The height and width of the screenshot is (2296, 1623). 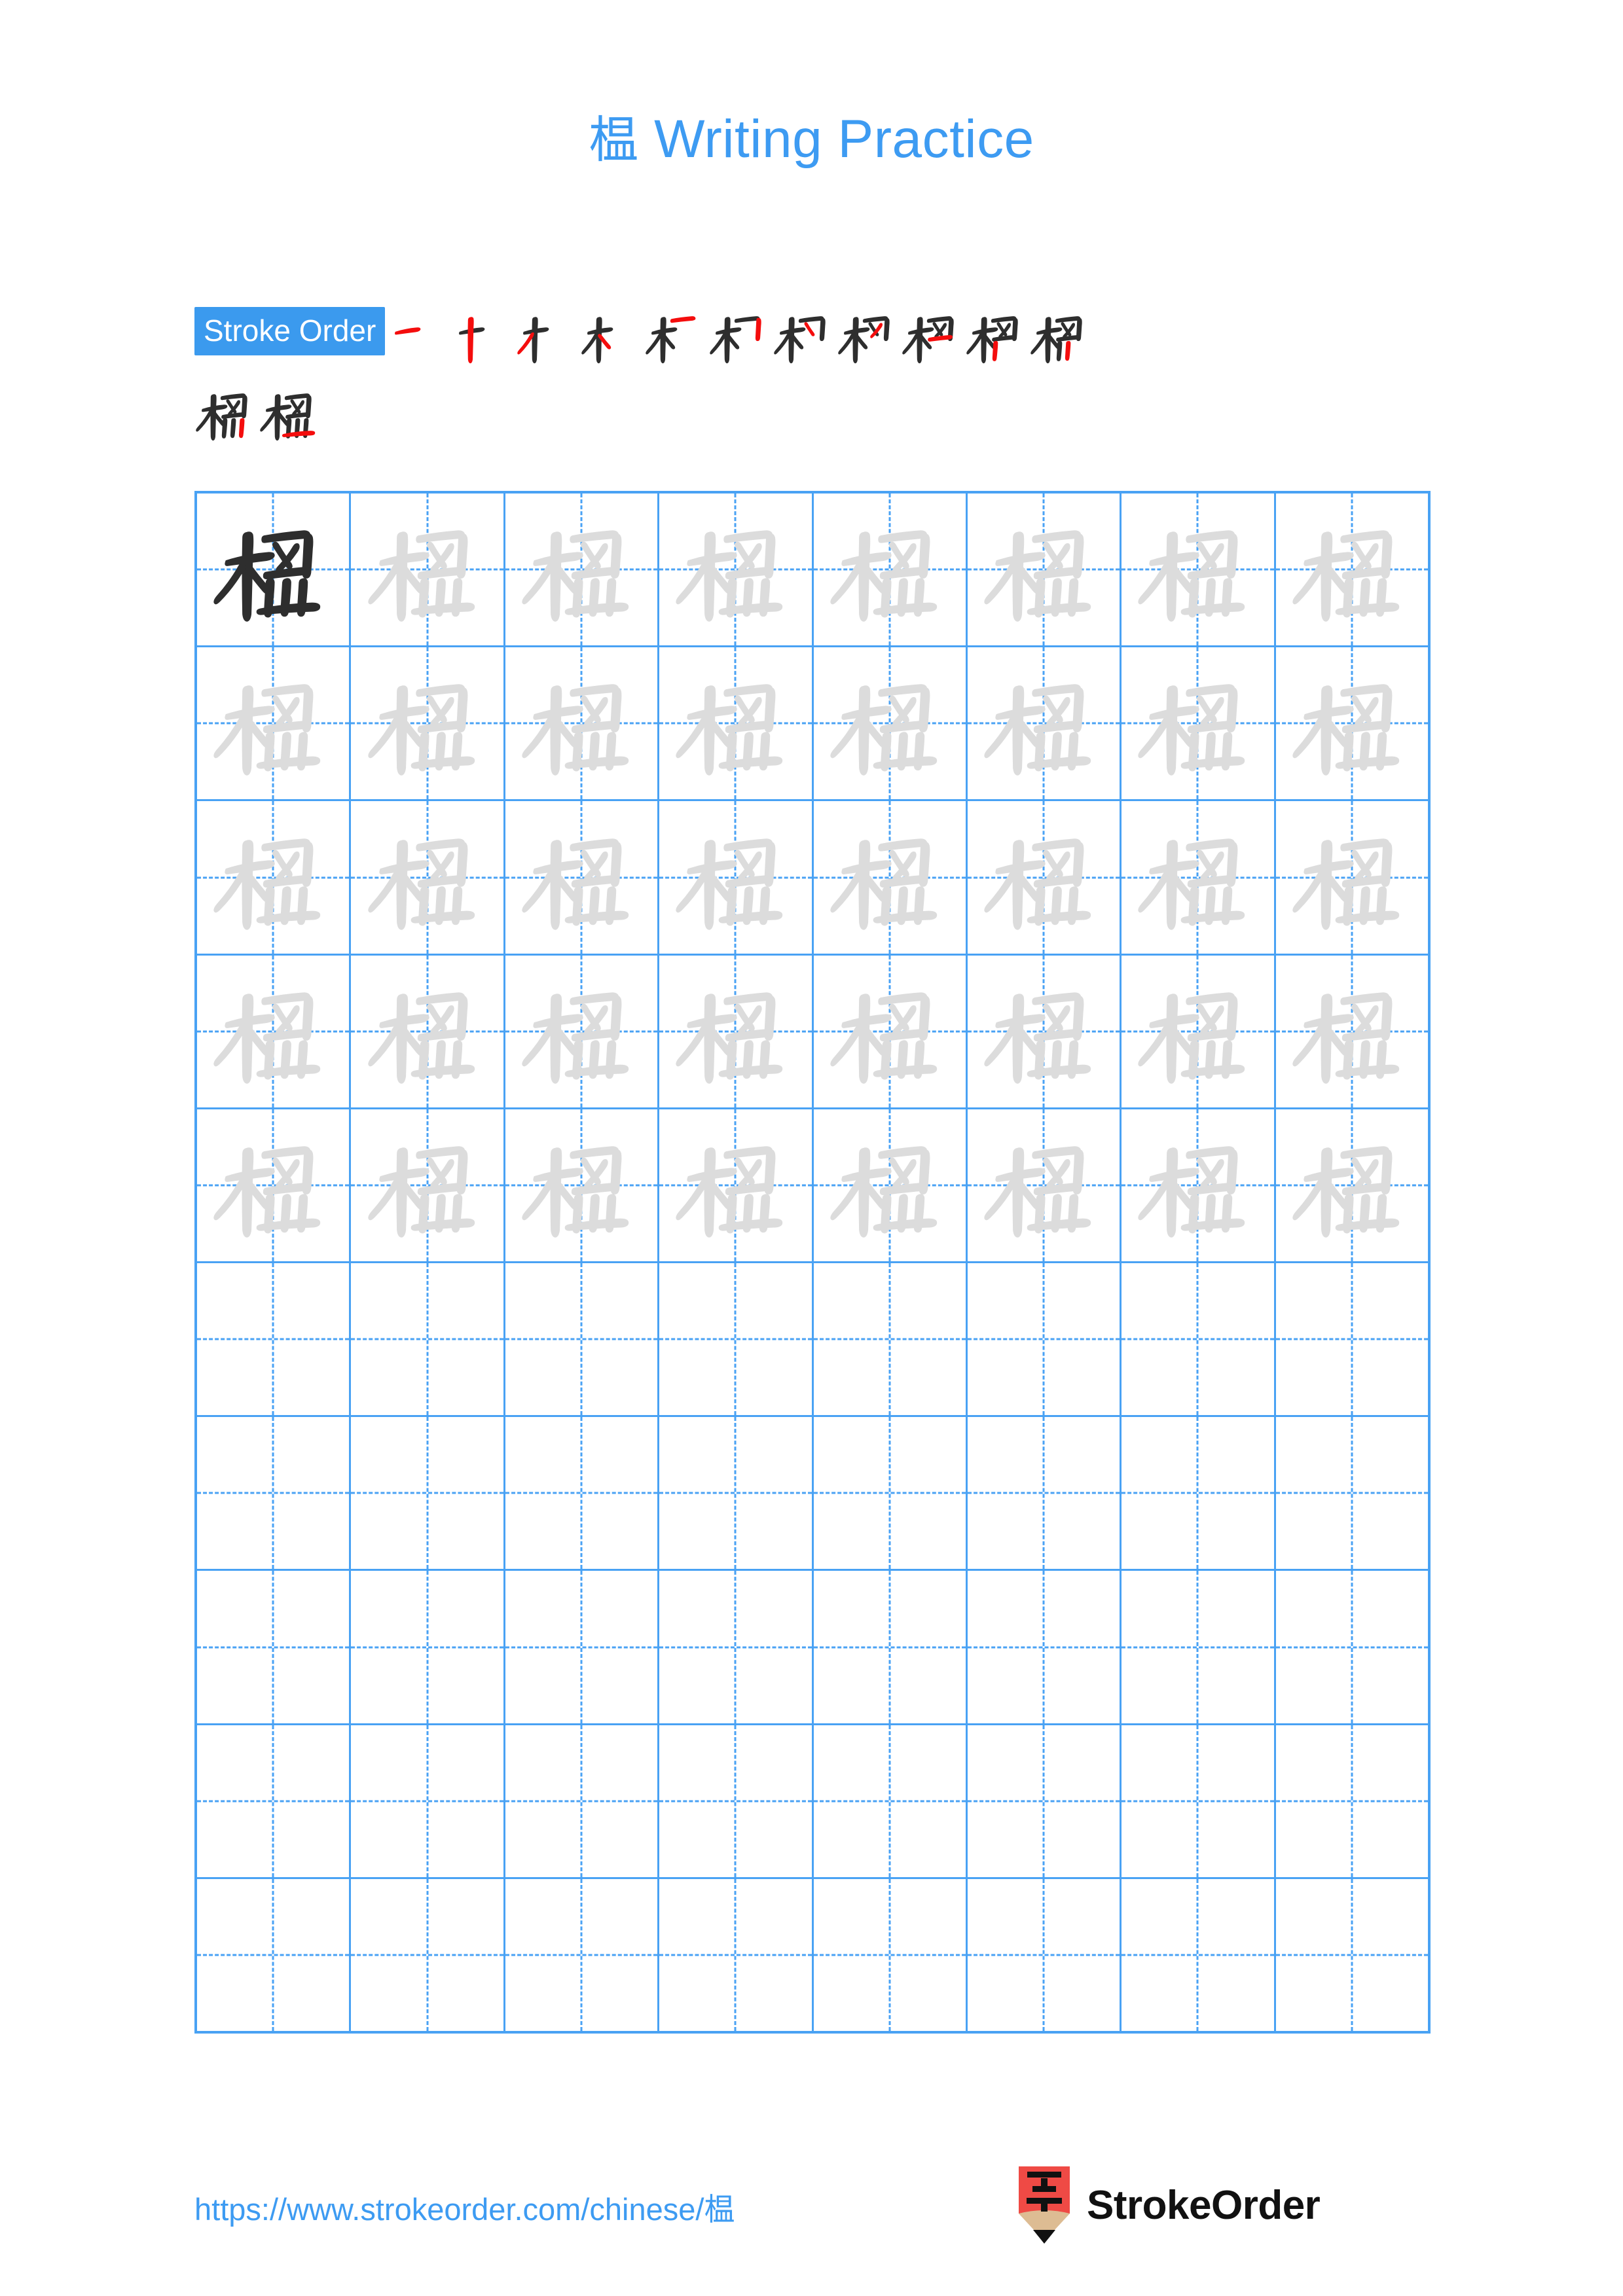 I want to click on practice-cell-r4-c4, so click(x=736, y=1031).